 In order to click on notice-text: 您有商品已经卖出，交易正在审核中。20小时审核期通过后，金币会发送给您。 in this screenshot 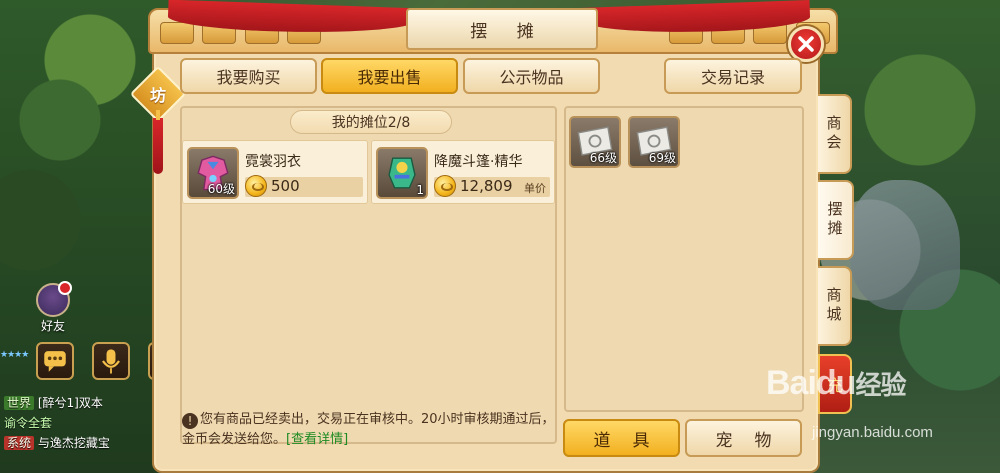, I will do `click(368, 429)`.